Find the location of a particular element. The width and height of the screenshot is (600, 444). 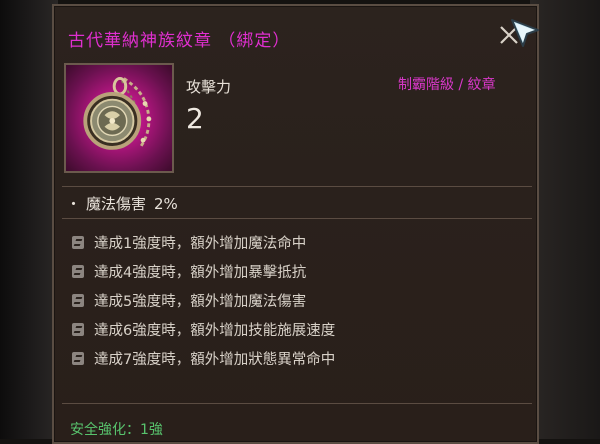

set-effect-text: 達成6強度時，額外增加技能施展速度 is located at coordinates (215, 331).